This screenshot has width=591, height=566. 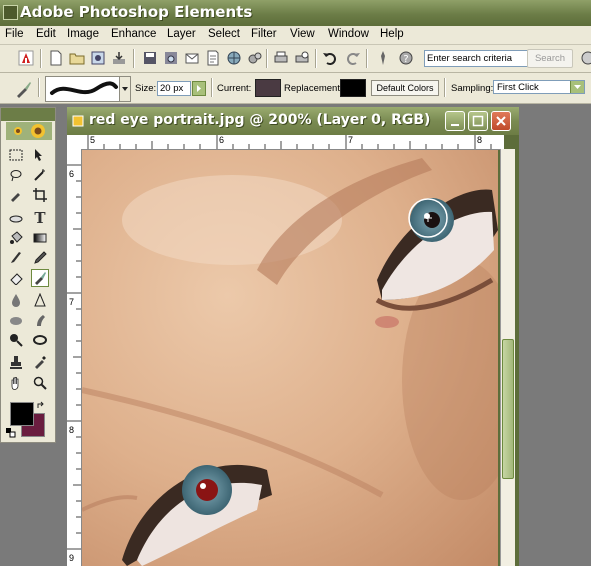 I want to click on brush-dropdown-button, so click(x=125, y=89).